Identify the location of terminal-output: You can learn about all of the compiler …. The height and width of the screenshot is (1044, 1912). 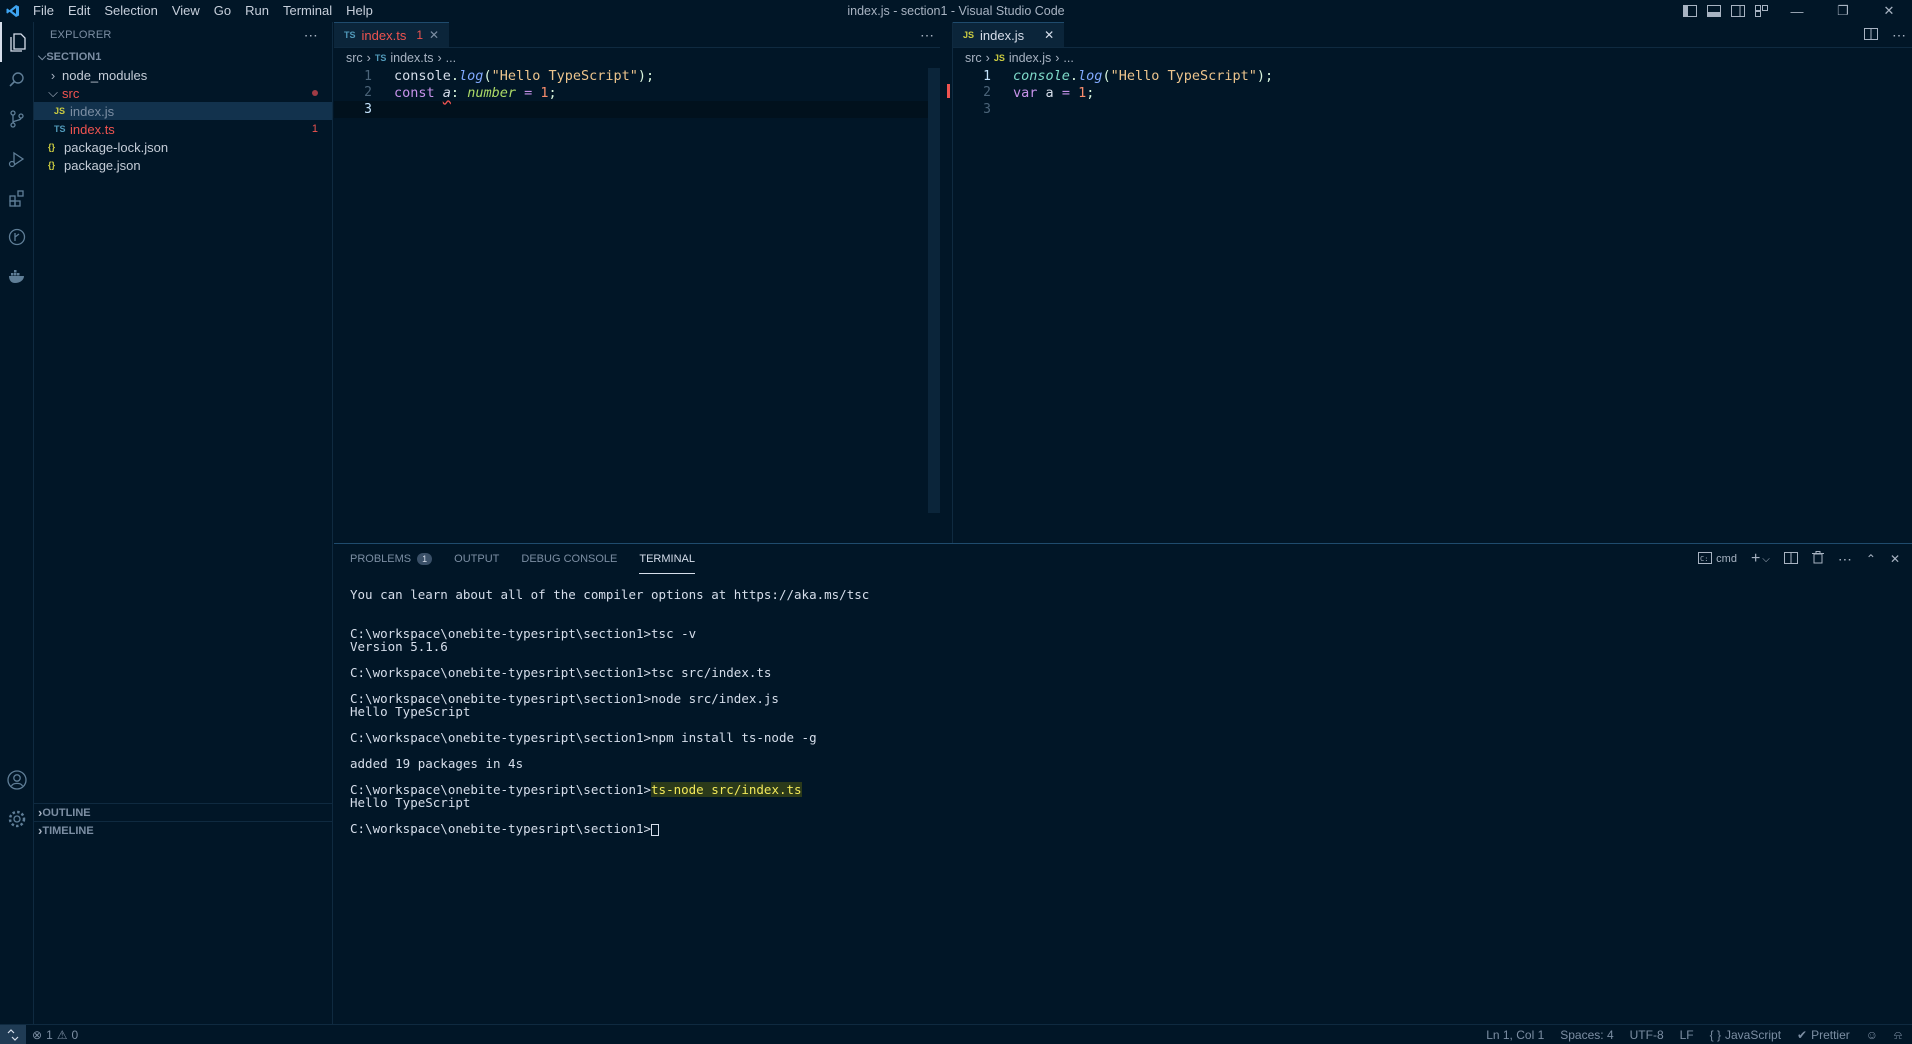
(610, 711).